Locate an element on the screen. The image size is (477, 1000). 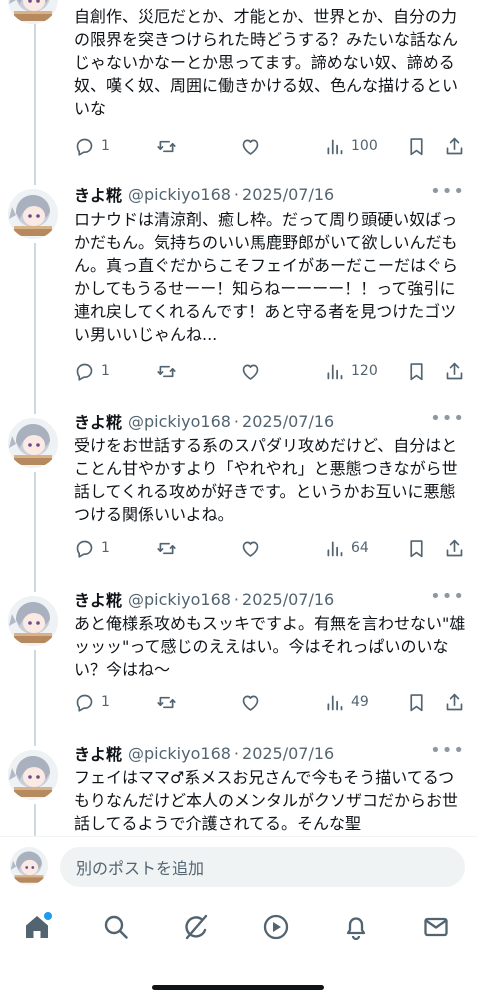
add-post-input: 別のポストを追加 is located at coordinates (262, 867).